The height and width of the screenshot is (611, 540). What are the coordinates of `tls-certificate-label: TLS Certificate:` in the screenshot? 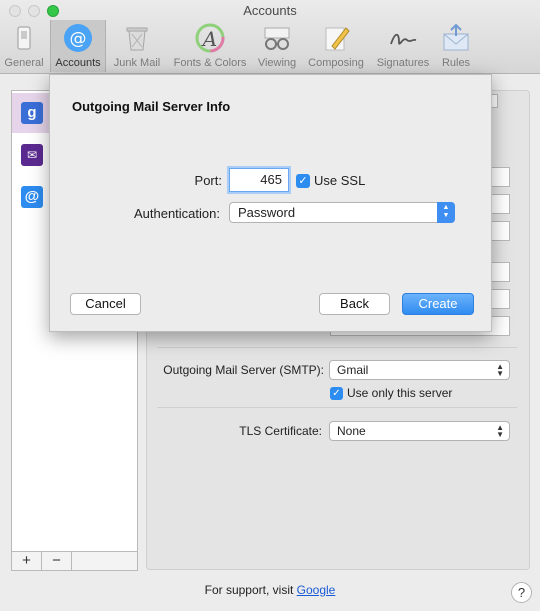 It's located at (280, 431).